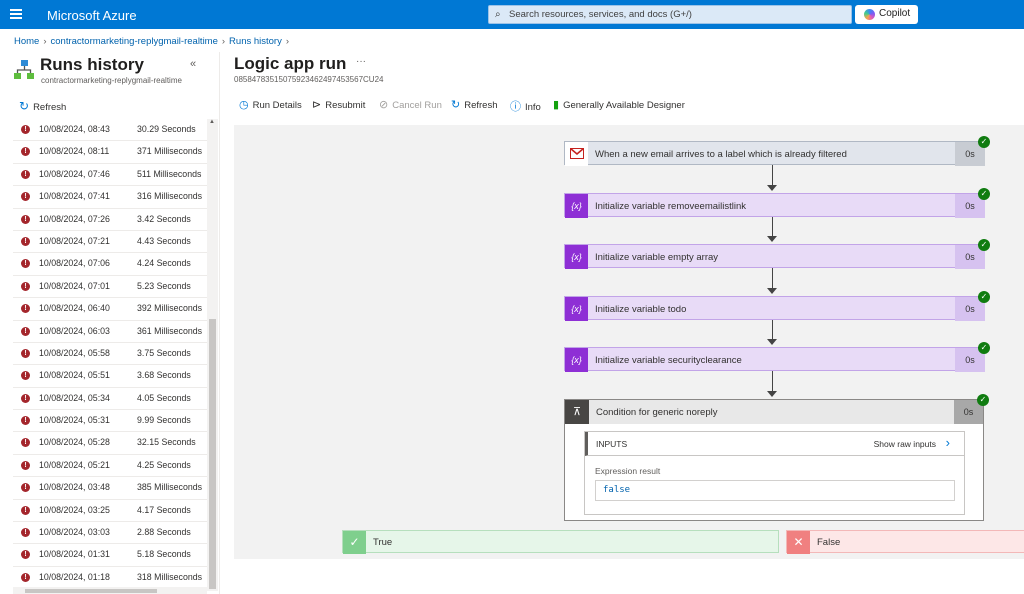  I want to click on run-details-label: Run Details, so click(277, 105).